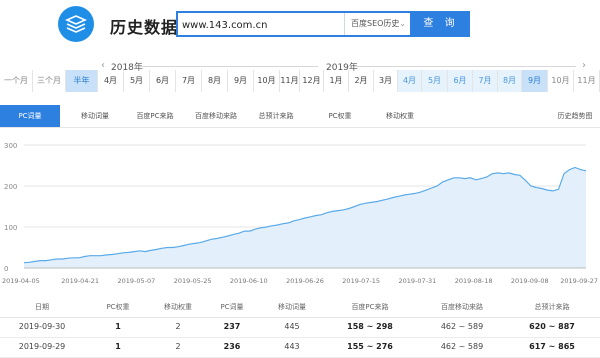 The image size is (600, 358). What do you see at coordinates (144, 27) in the screenshot?
I see `page-title: 历史数据` at bounding box center [144, 27].